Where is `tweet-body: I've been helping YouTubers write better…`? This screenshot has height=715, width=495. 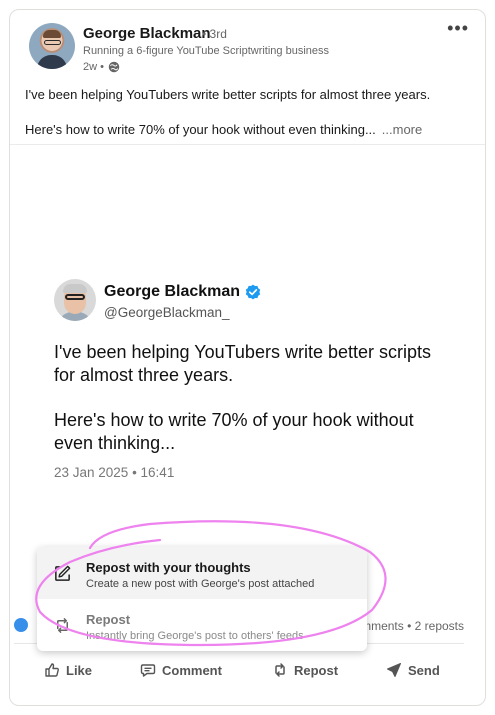 tweet-body: I've been helping YouTubers write better… is located at coordinates (254, 398).